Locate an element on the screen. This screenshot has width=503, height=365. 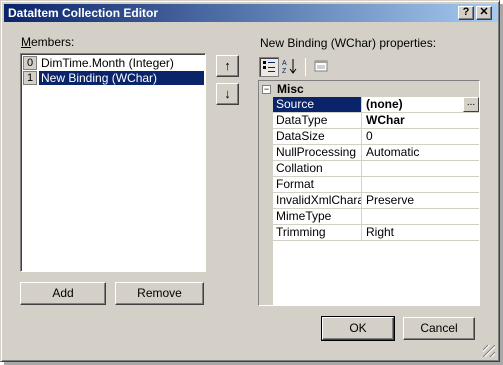
property-row-format: Format is located at coordinates (376, 185).